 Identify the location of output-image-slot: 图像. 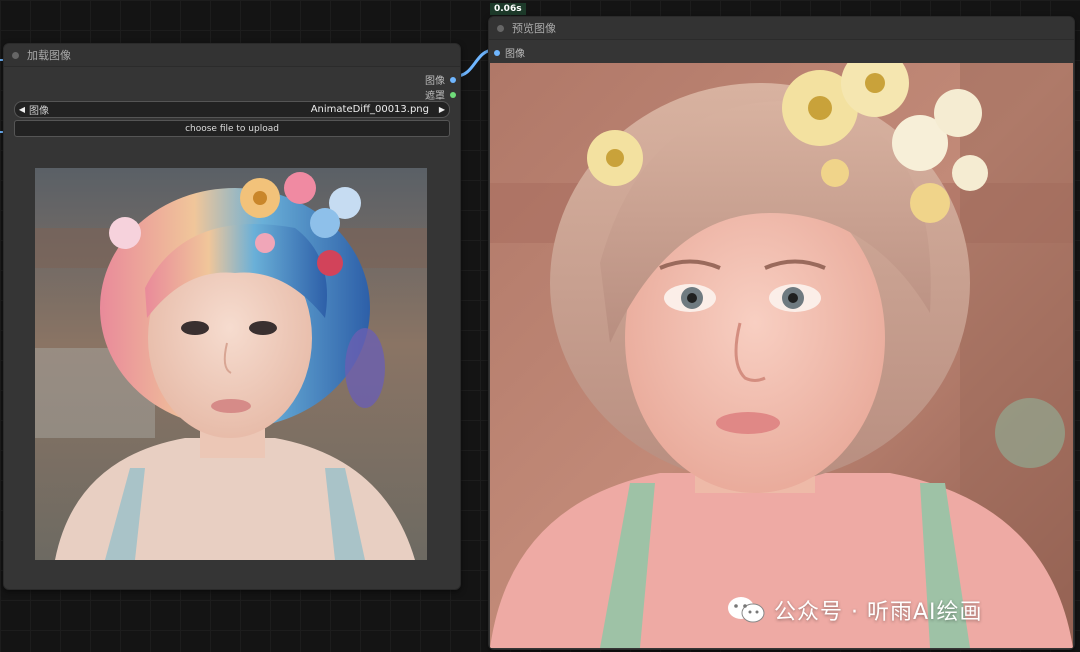
(440, 79).